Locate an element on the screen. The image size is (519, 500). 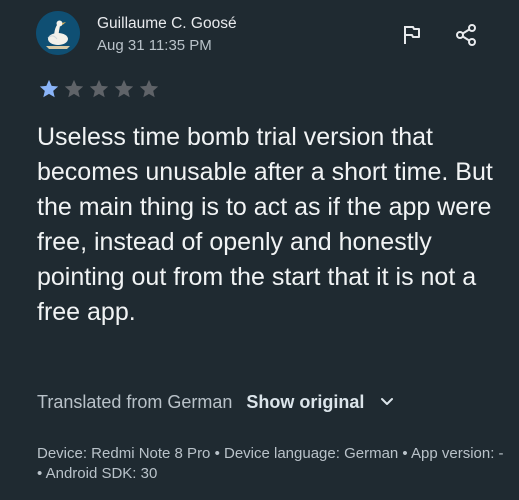
star-rating is located at coordinates (99, 89).